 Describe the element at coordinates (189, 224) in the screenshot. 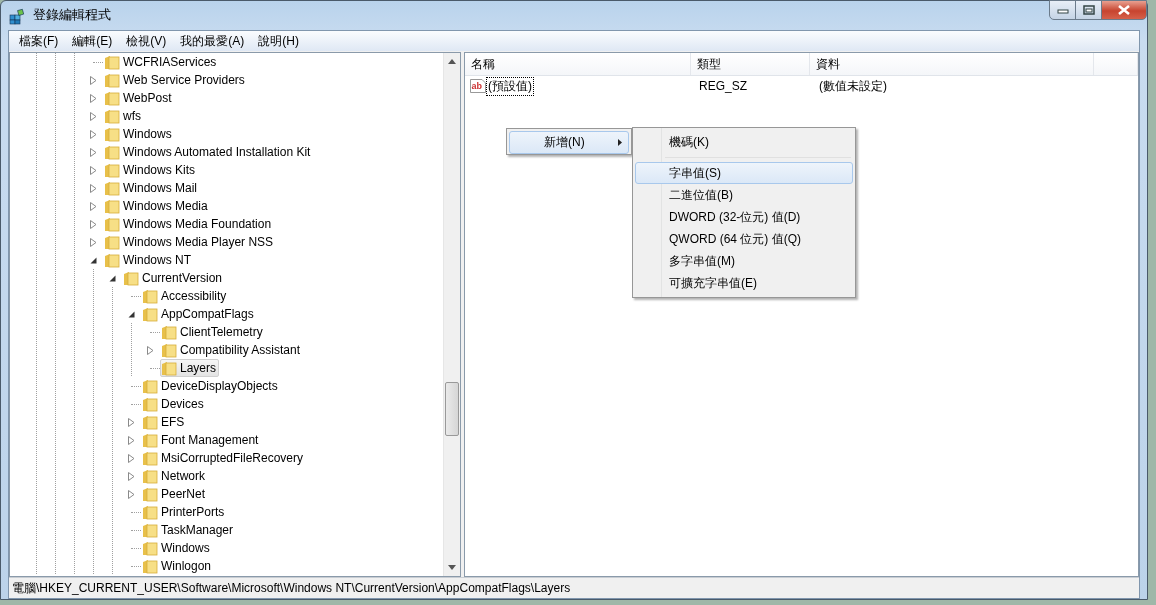

I see `tree-item: Windows Media Foundation` at that location.